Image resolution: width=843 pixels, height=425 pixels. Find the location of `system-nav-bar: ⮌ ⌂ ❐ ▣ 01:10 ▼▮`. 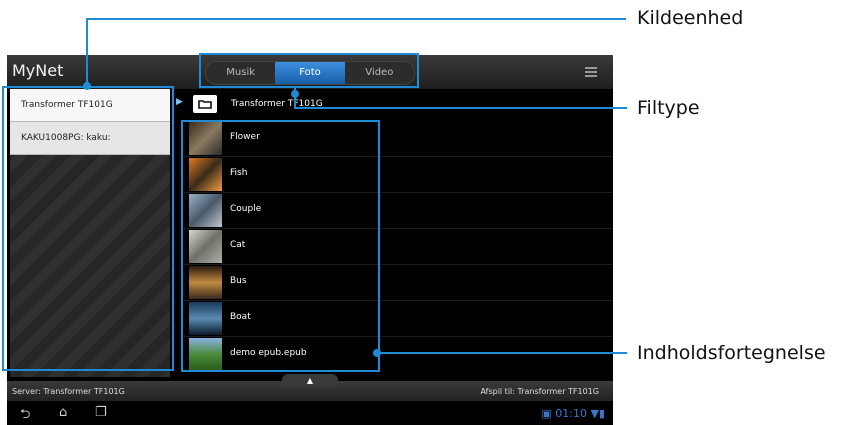

system-nav-bar: ⮌ ⌂ ❐ ▣ 01:10 ▼▮ is located at coordinates (310, 413).